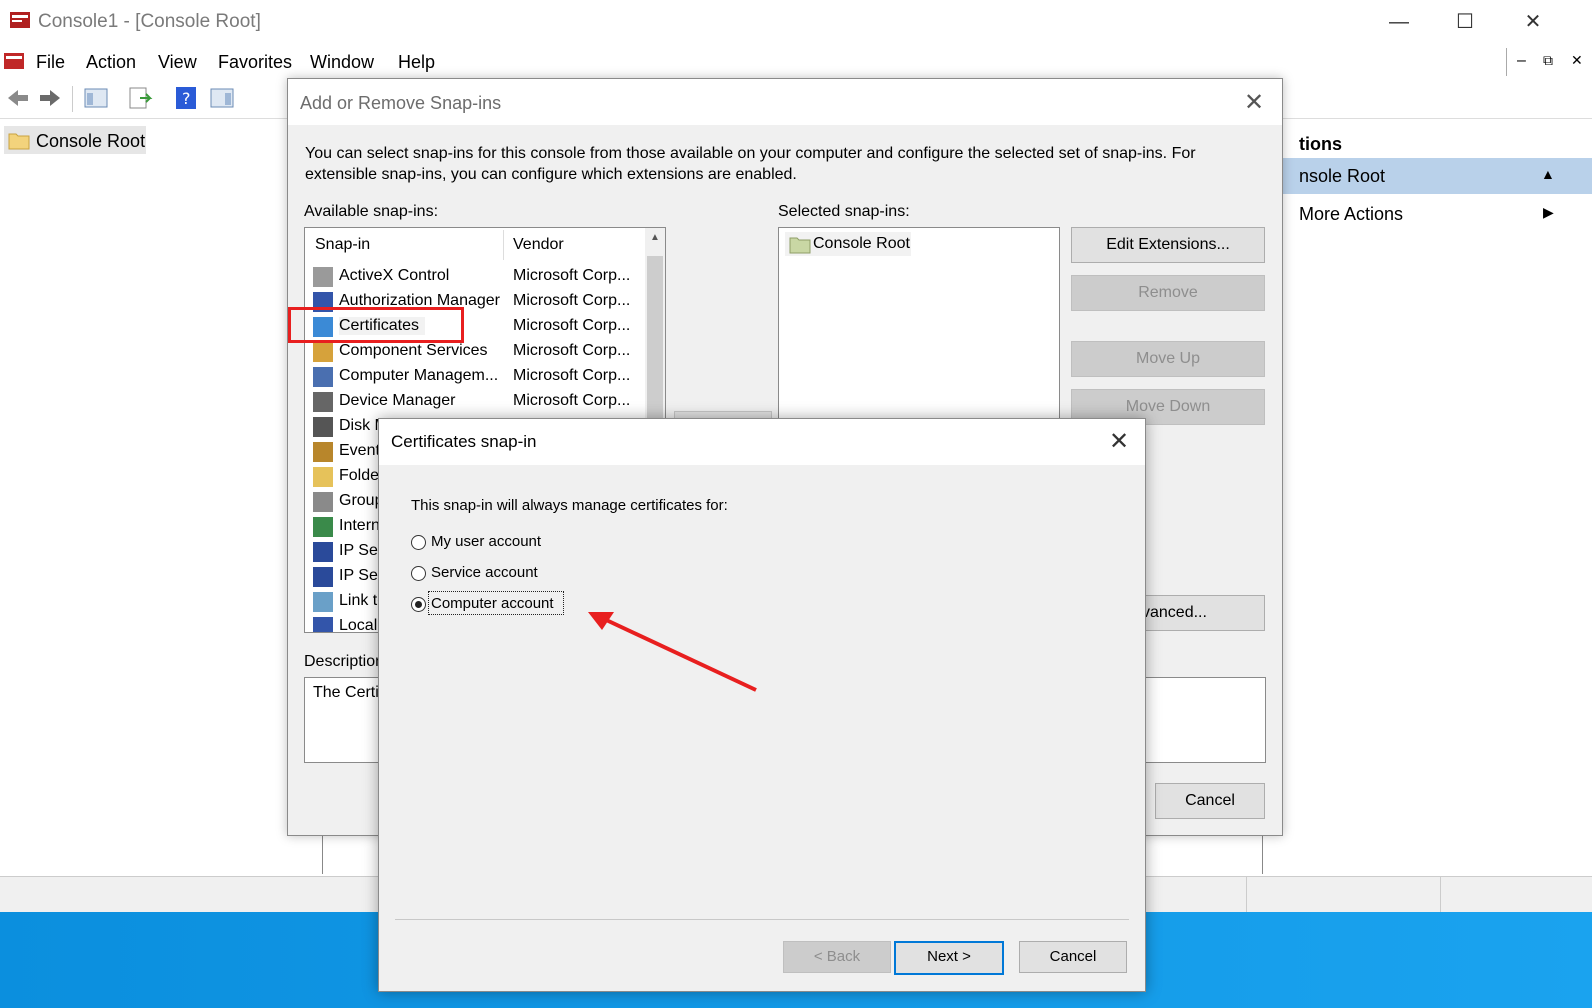 This screenshot has width=1592, height=1008. Describe the element at coordinates (91, 141) in the screenshot. I see `tree-item-label: Console Root` at that location.